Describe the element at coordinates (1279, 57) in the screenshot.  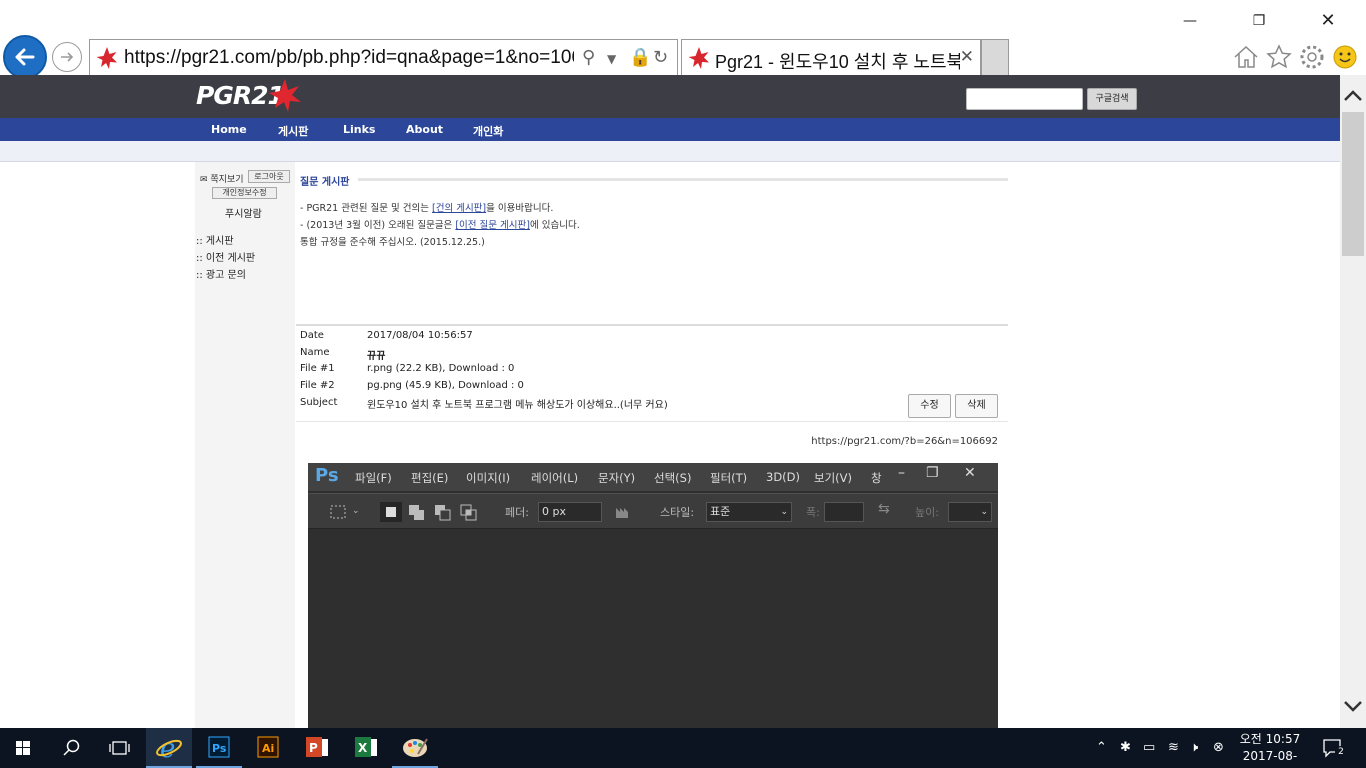
I see `favorites-star-icon` at that location.